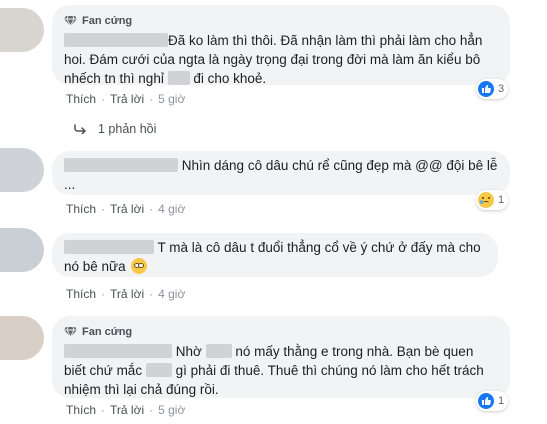  Describe the element at coordinates (139, 266) in the screenshot. I see `rolling-eyes-emoji` at that location.